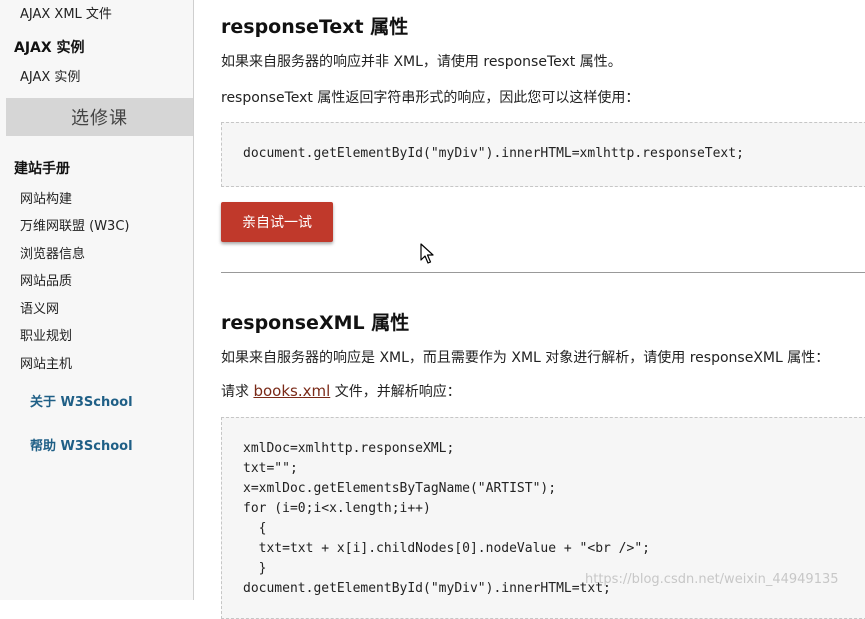  What do you see at coordinates (46, 362) in the screenshot?
I see `sidebar-item-hosting: 网站主机` at bounding box center [46, 362].